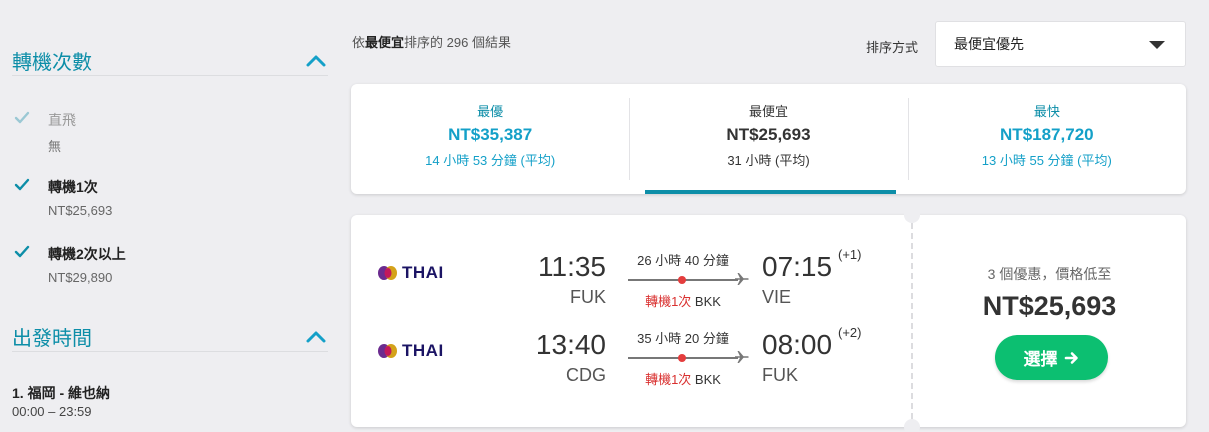 This screenshot has height=432, width=1209. What do you see at coordinates (55, 146) in the screenshot?
I see `nonstop-price: 無` at bounding box center [55, 146].